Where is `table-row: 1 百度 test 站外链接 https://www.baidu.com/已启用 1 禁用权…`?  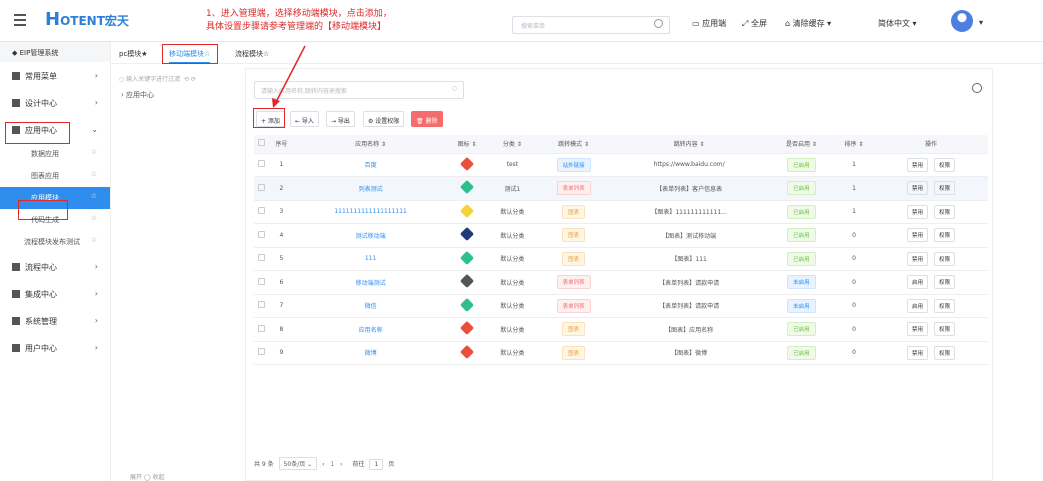 table-row: 1 百度 test 站外链接 https://www.baidu.com/已启用 1 禁用权… is located at coordinates (621, 165).